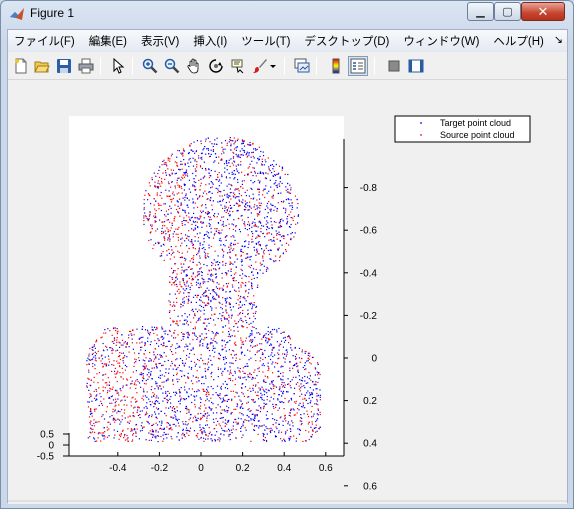 The image size is (574, 509). Describe the element at coordinates (358, 66) in the screenshot. I see `insert-legend-icon` at that location.